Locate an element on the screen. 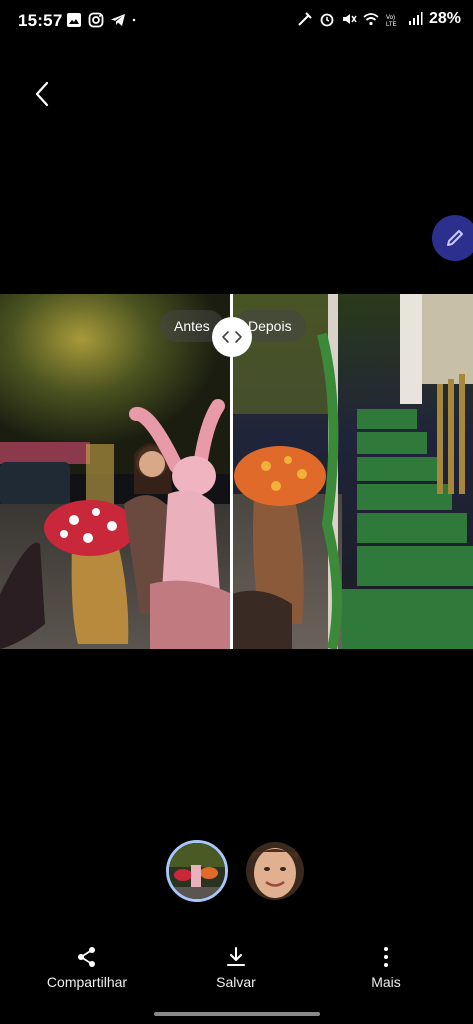 Image resolution: width=473 pixels, height=1024 pixels. thumbnail-photo is located at coordinates (197, 871).